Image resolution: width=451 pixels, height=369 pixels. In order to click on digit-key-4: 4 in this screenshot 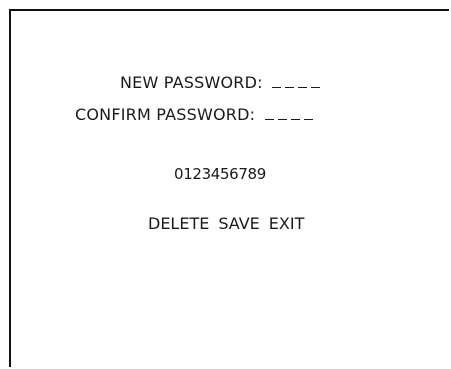, I will do `click(216, 174)`.